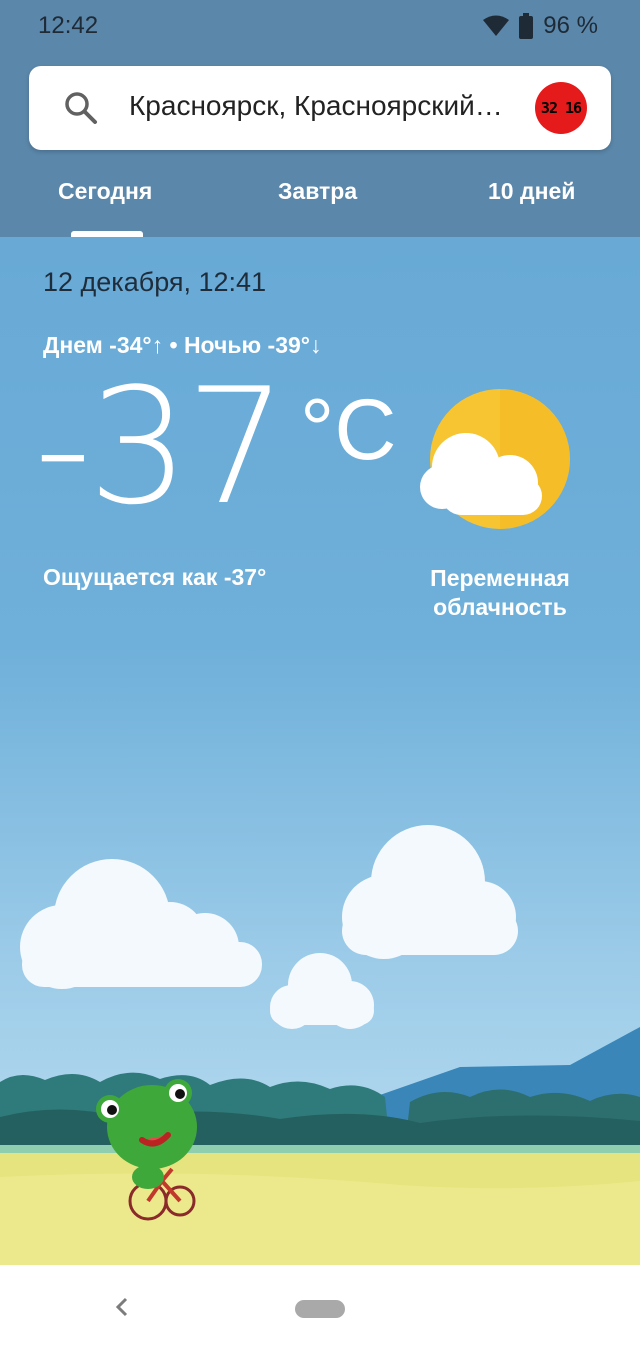 This screenshot has width=640, height=1352. What do you see at coordinates (81, 108) in the screenshot?
I see `search-icon` at bounding box center [81, 108].